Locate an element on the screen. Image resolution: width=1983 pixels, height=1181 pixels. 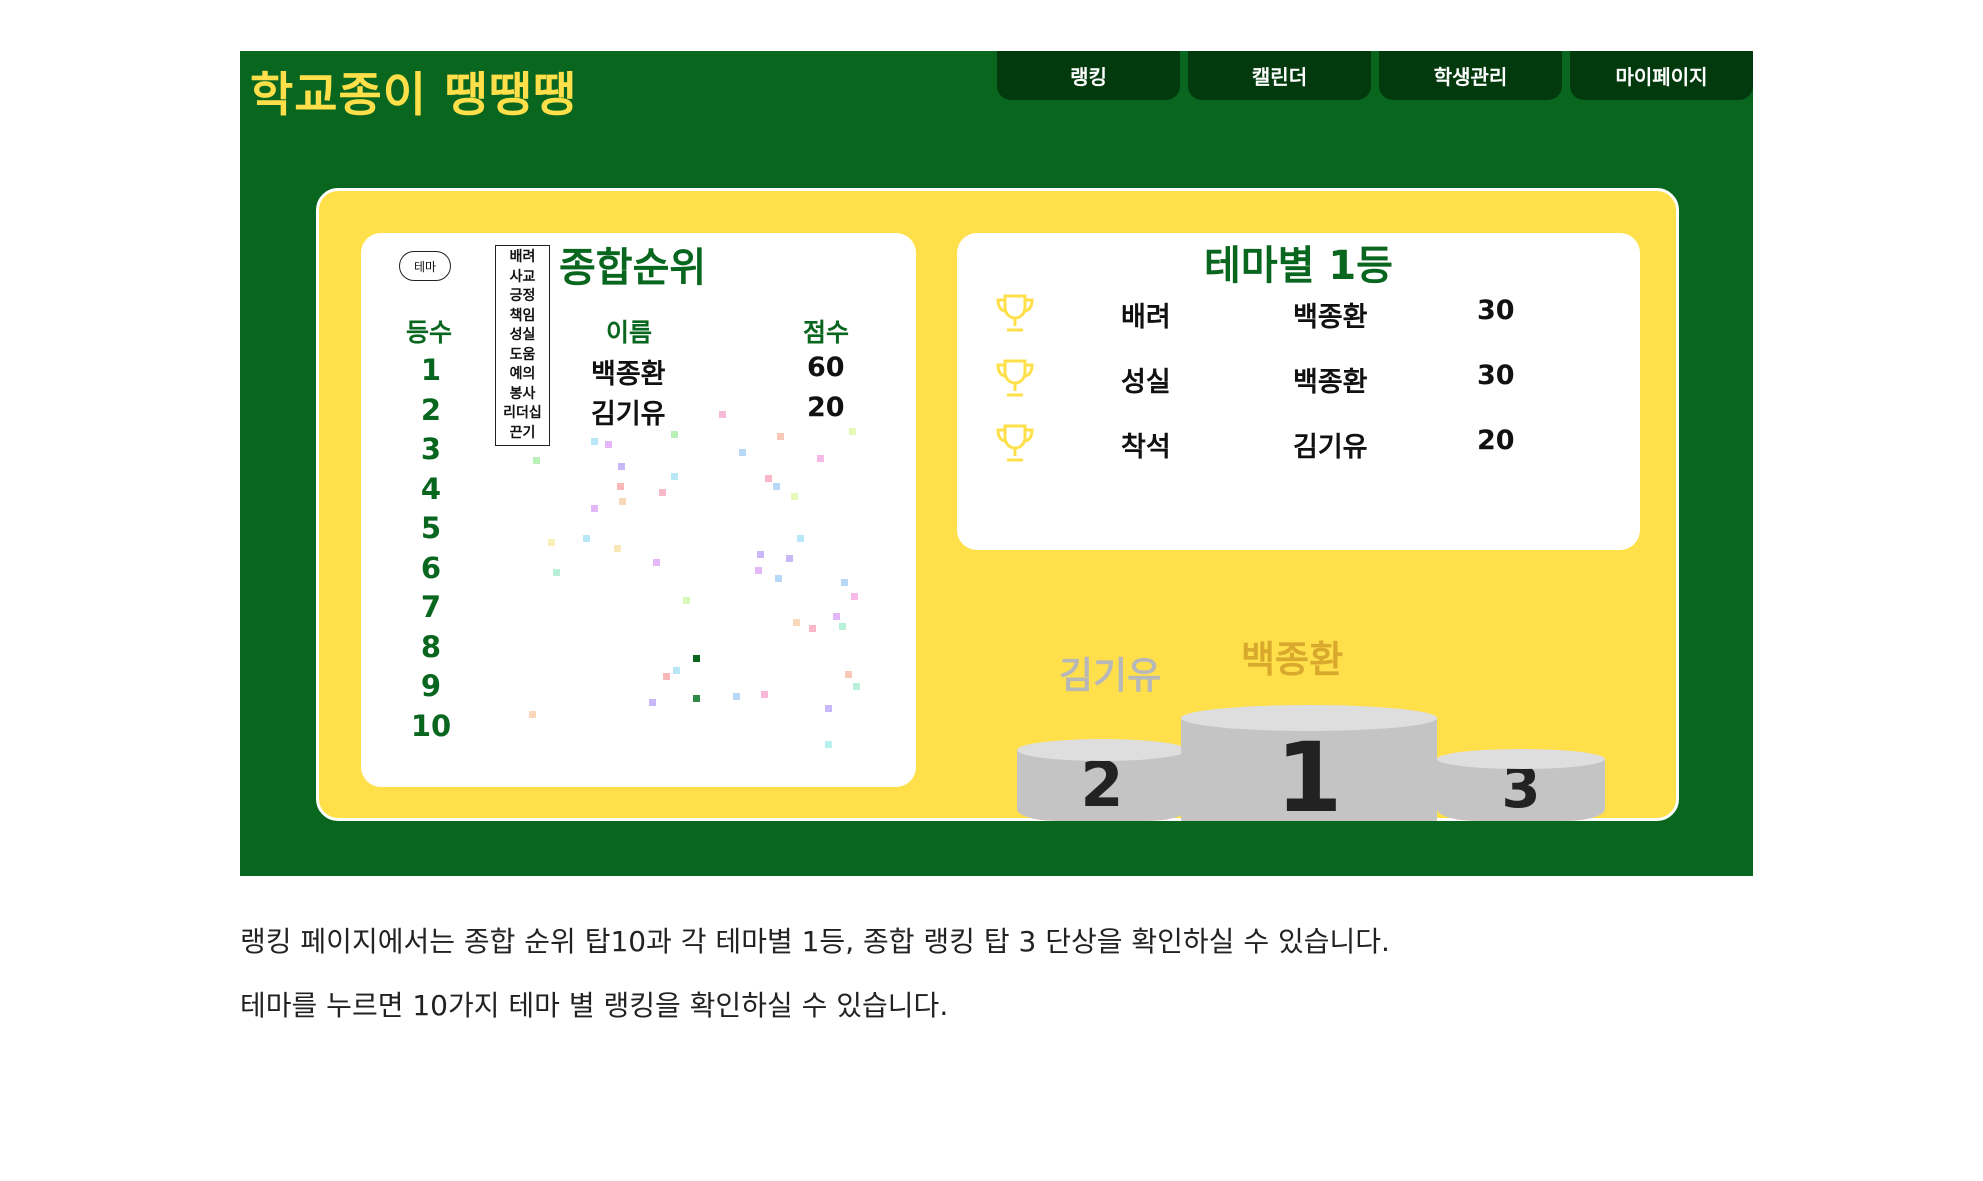
rank-number: 2 is located at coordinates (431, 409).